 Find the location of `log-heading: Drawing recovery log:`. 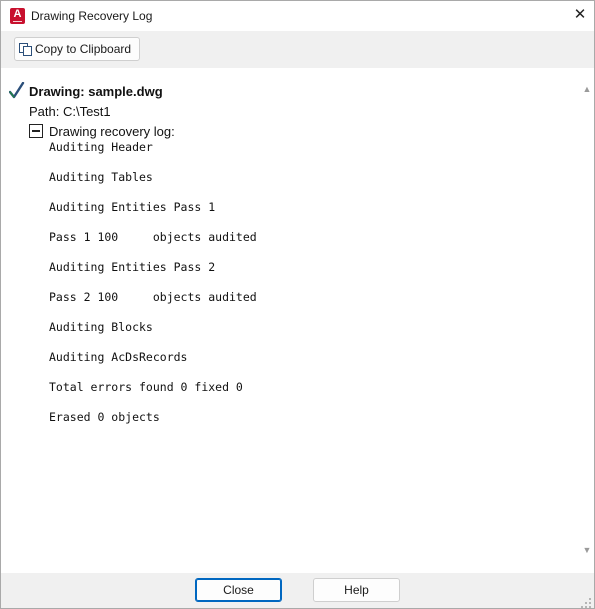

log-heading: Drawing recovery log: is located at coordinates (112, 131).